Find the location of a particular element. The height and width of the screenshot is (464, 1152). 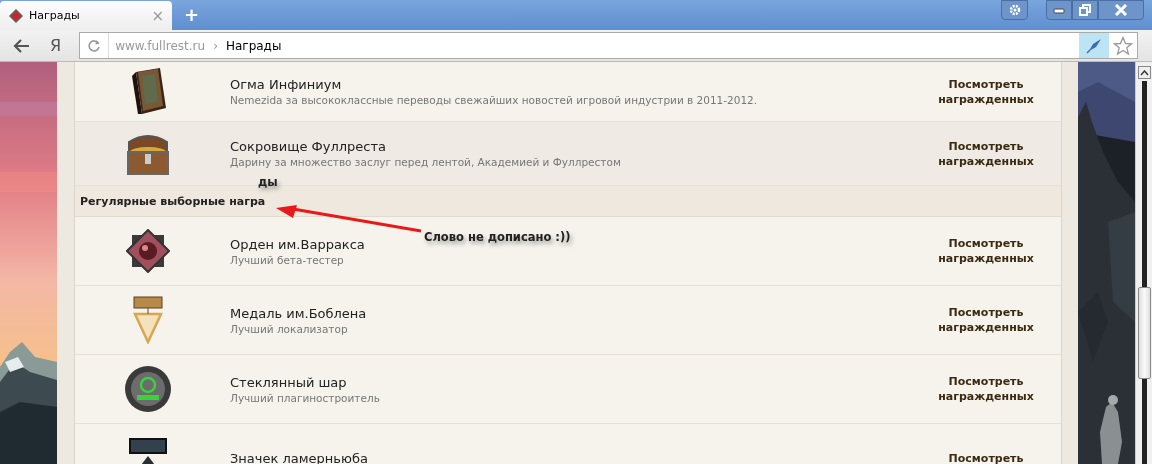

close-button is located at coordinates (1121, 10).